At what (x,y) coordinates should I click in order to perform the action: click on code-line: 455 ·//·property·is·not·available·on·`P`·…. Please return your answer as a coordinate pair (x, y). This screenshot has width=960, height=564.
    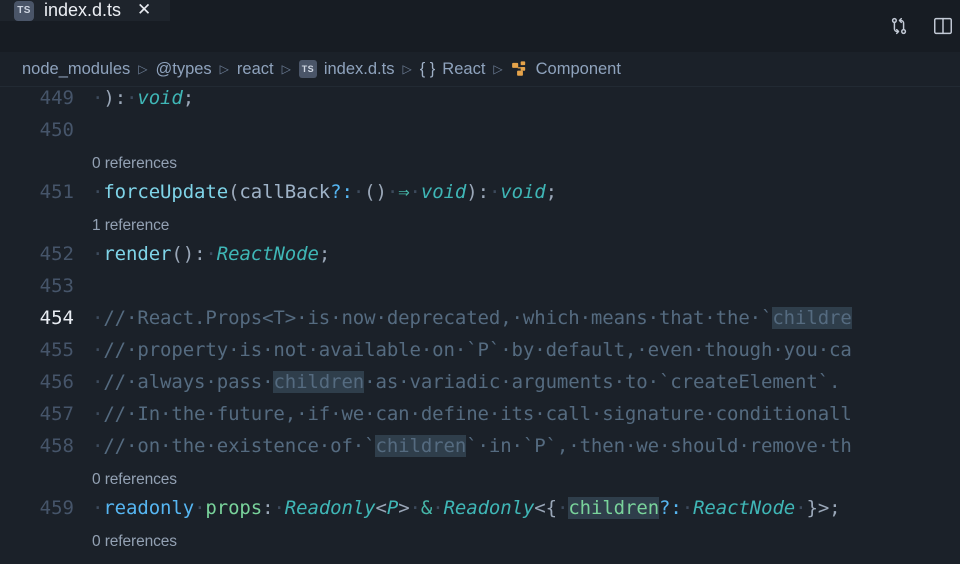
    Looking at the image, I should click on (480, 355).